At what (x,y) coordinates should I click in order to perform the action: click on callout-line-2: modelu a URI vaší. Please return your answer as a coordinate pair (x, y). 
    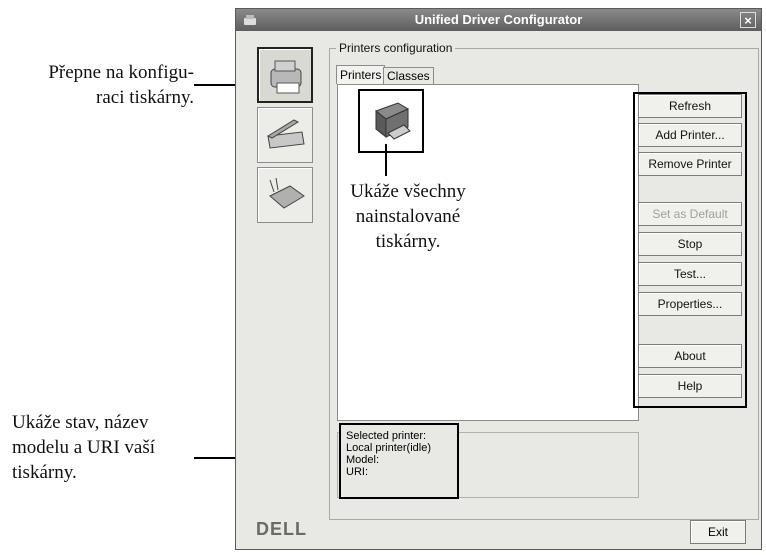
    Looking at the image, I should click on (84, 447).